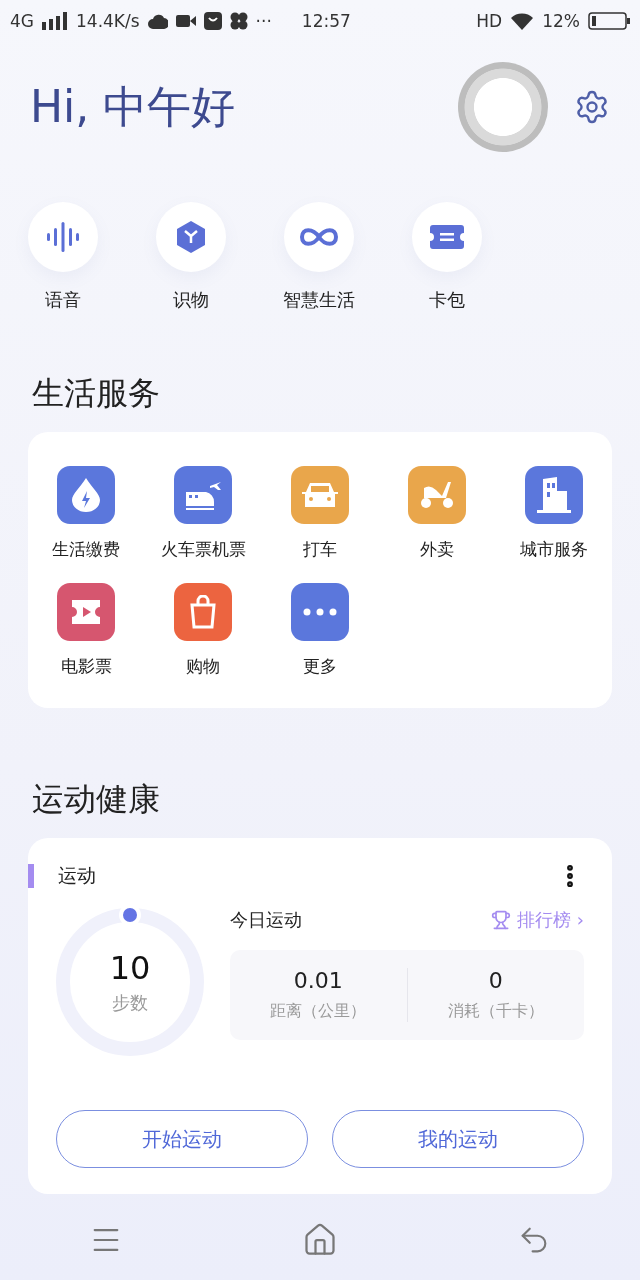 The width and height of the screenshot is (640, 1280). Describe the element at coordinates (185, 21) in the screenshot. I see `video-camera-icon` at that location.